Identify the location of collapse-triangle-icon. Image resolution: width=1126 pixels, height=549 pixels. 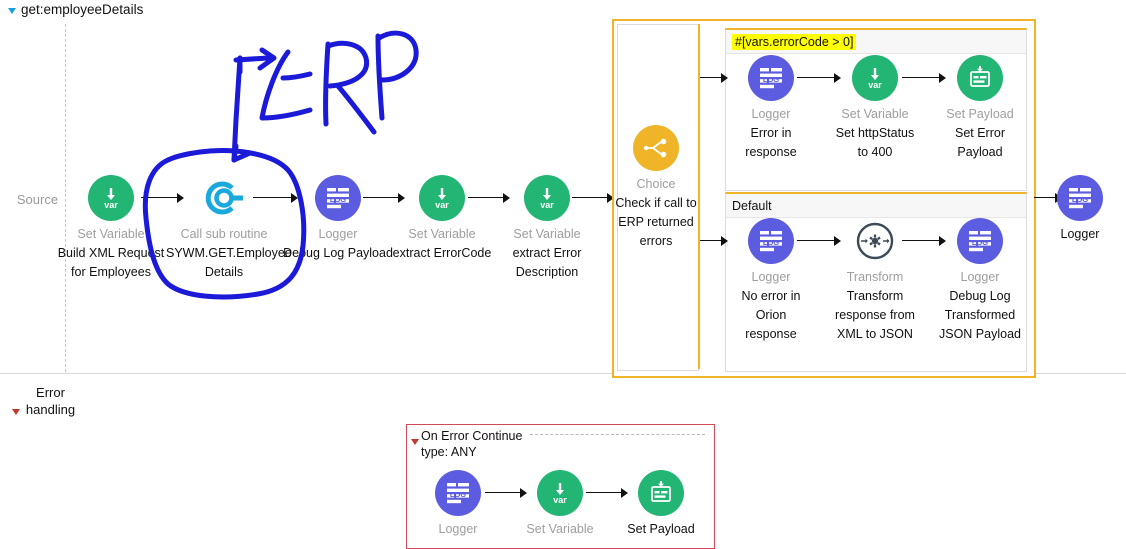
(12, 10).